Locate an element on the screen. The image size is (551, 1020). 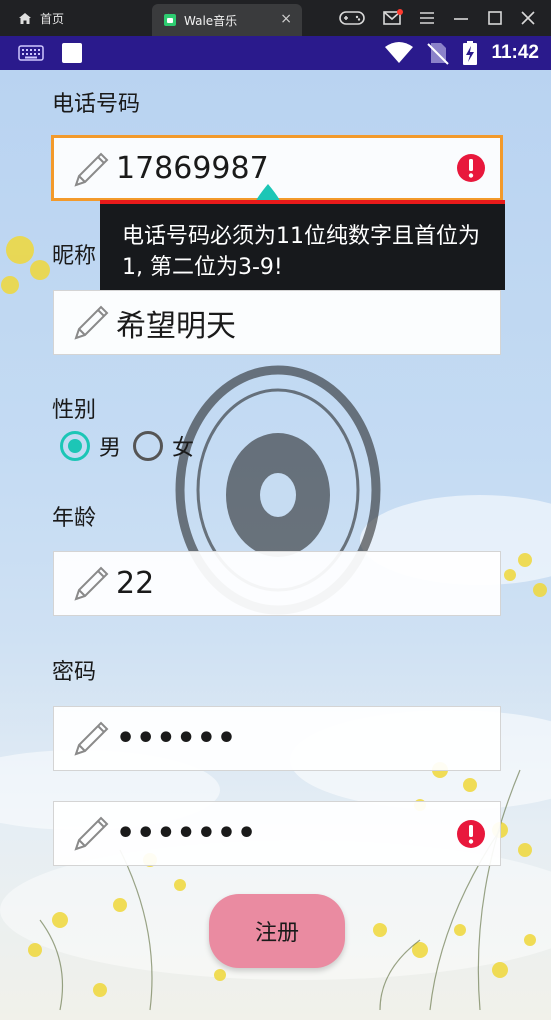
phone-value: 17869987 is located at coordinates (192, 168).